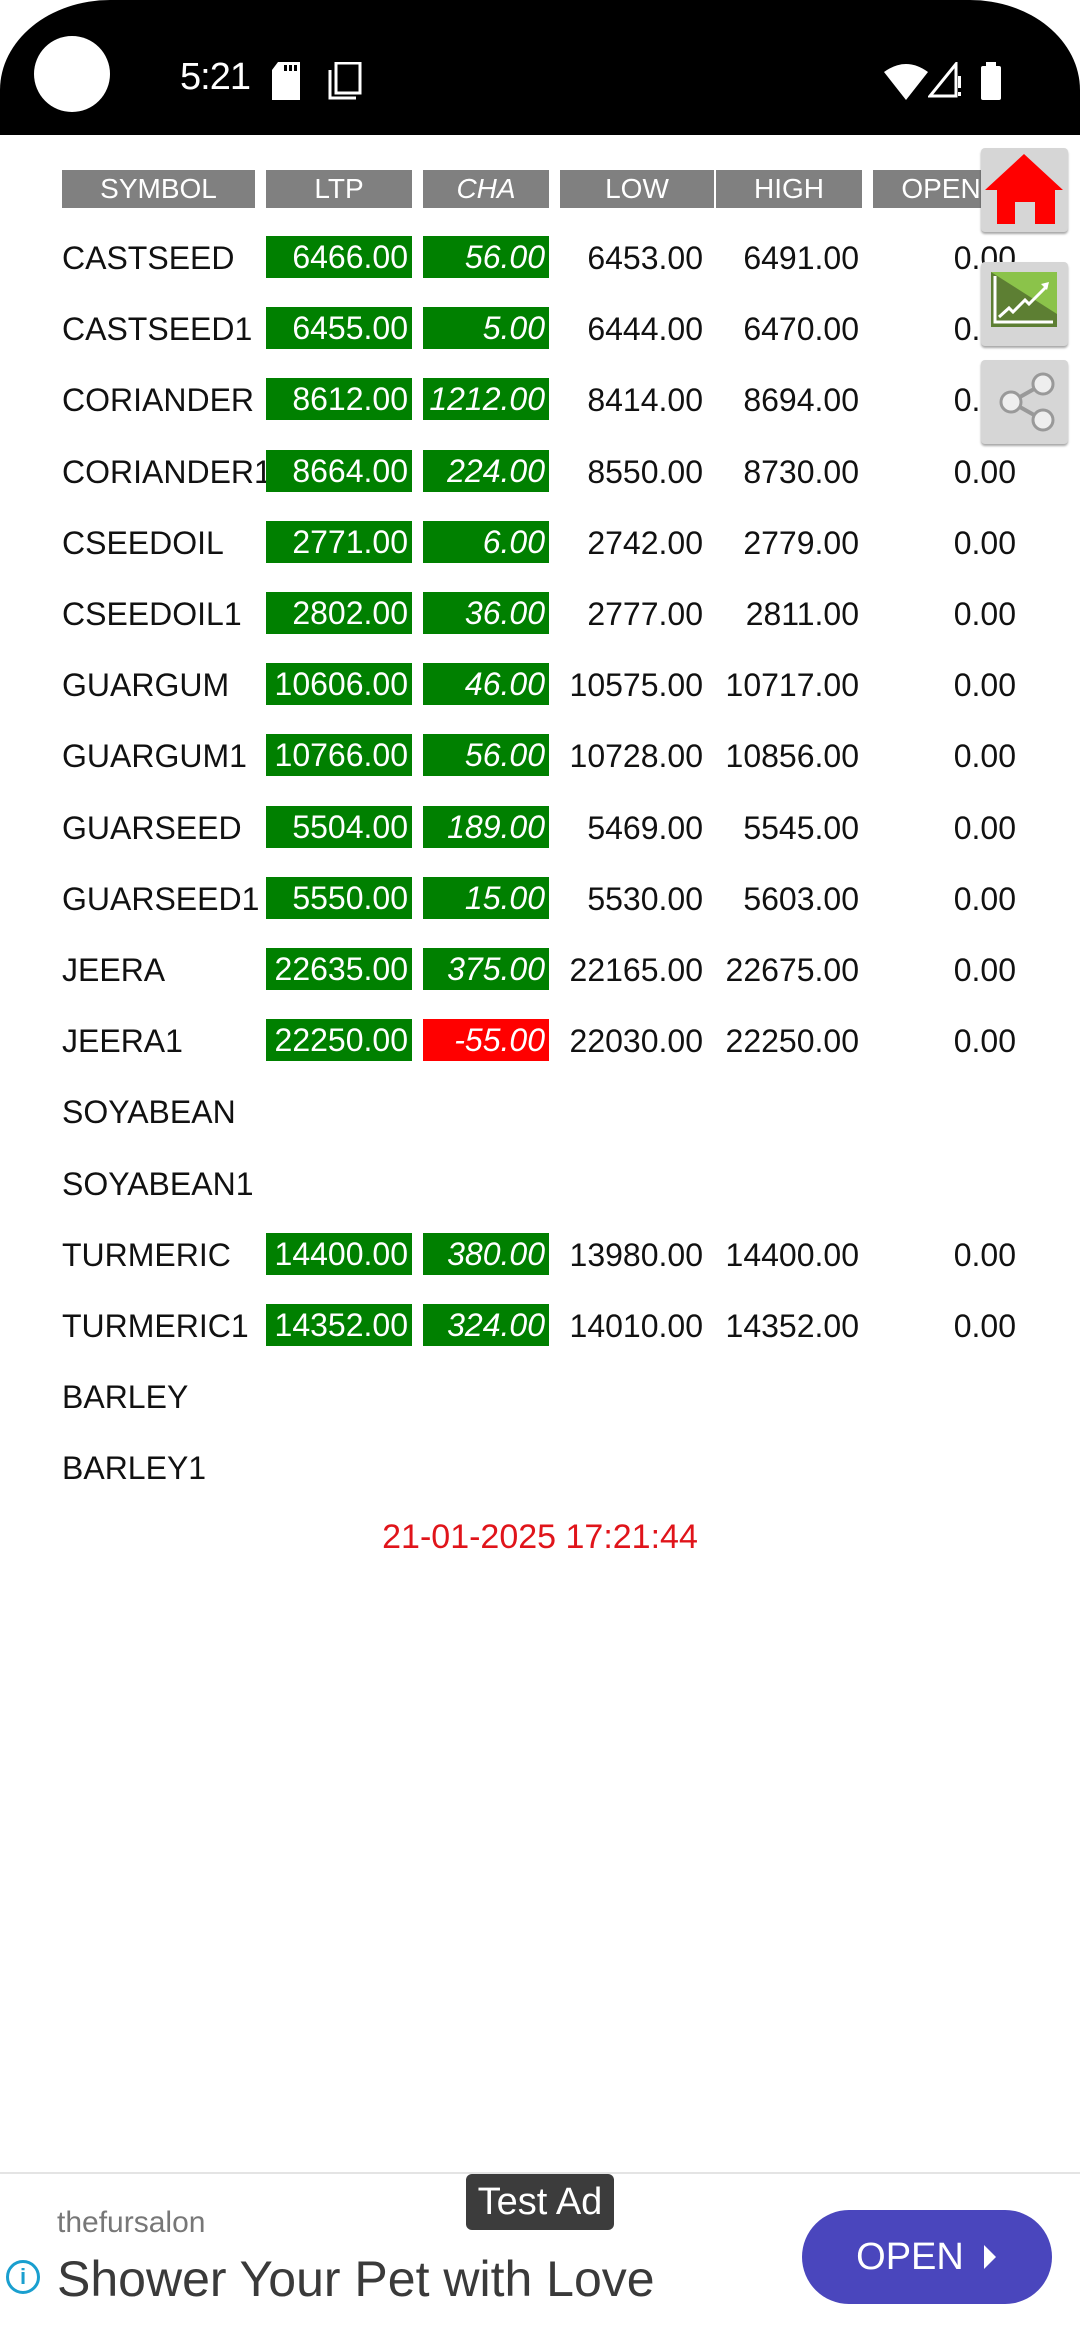 The width and height of the screenshot is (1080, 2342). What do you see at coordinates (792, 1041) in the screenshot?
I see `high-cell: 22250.00` at bounding box center [792, 1041].